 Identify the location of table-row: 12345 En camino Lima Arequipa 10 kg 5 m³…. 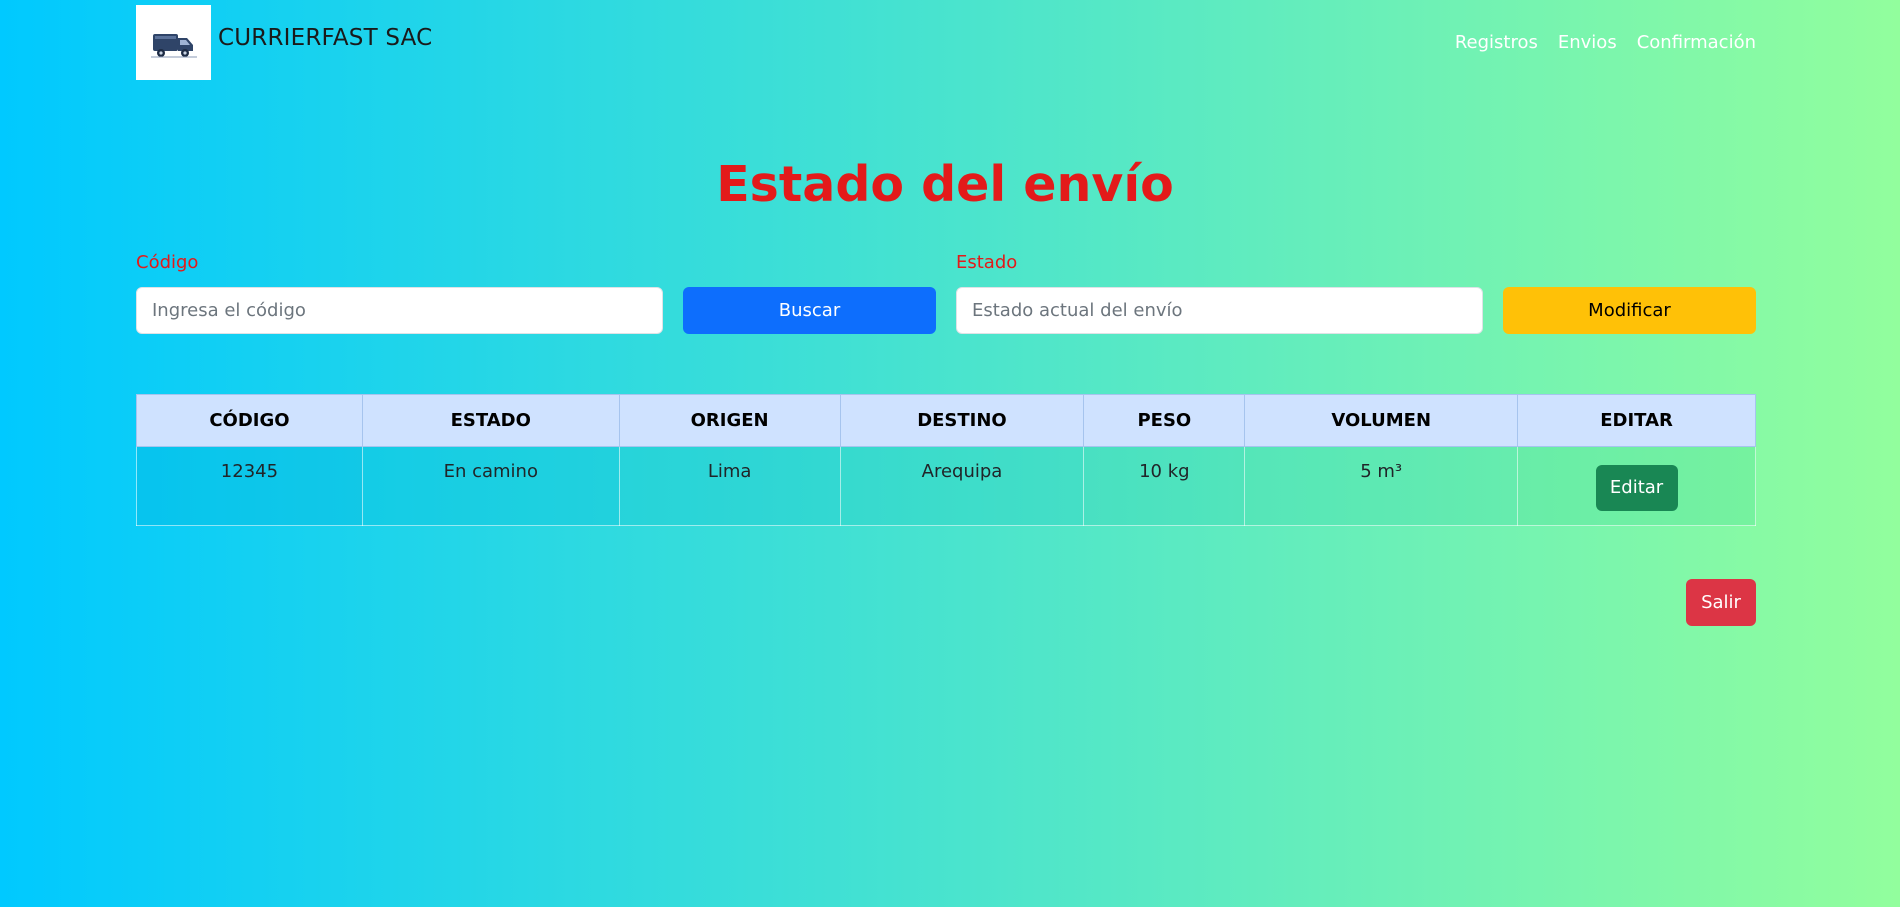
(946, 486).